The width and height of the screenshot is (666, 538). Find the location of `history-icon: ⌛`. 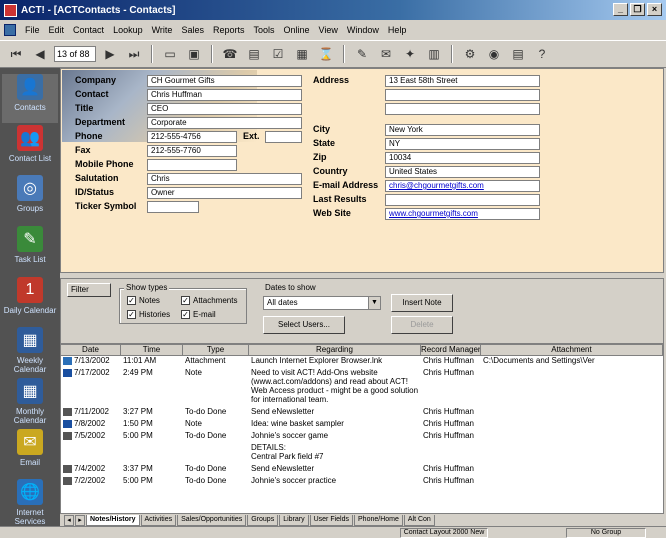

history-icon: ⌛ is located at coordinates (326, 54).